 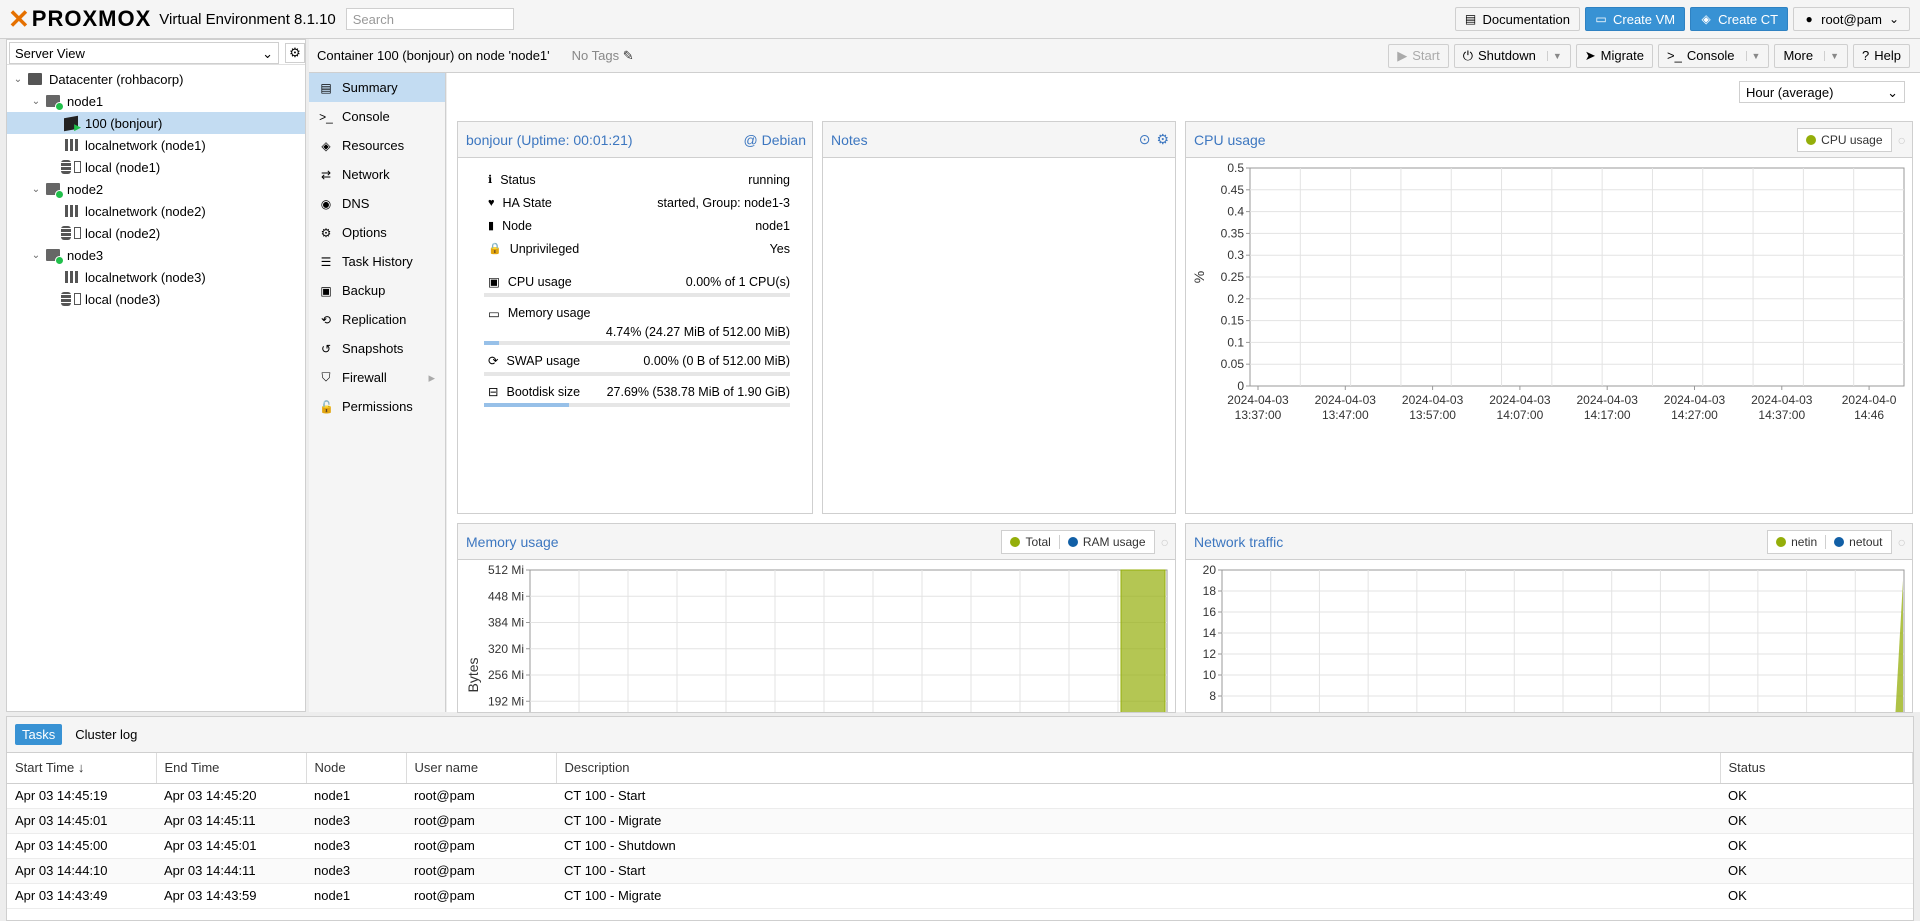 I want to click on documentation-button: ▤ Documentation, so click(x=1517, y=19).